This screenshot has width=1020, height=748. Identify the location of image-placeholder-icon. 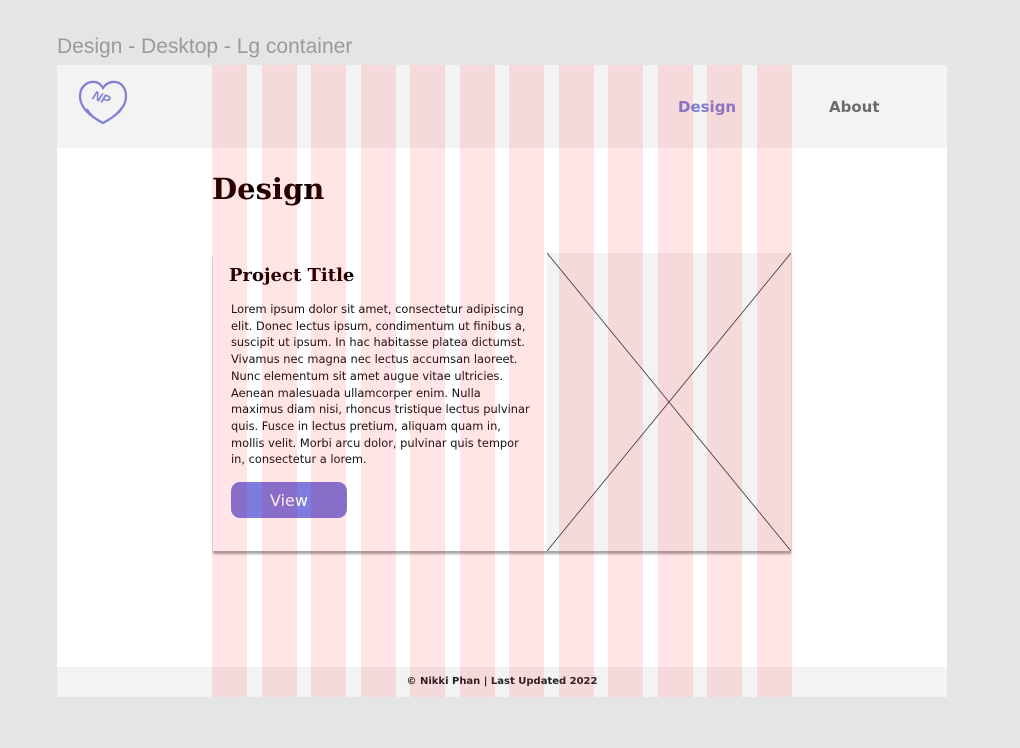
(669, 402).